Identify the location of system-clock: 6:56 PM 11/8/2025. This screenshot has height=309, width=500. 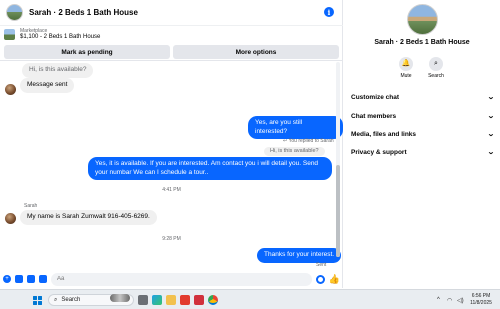
(481, 300).